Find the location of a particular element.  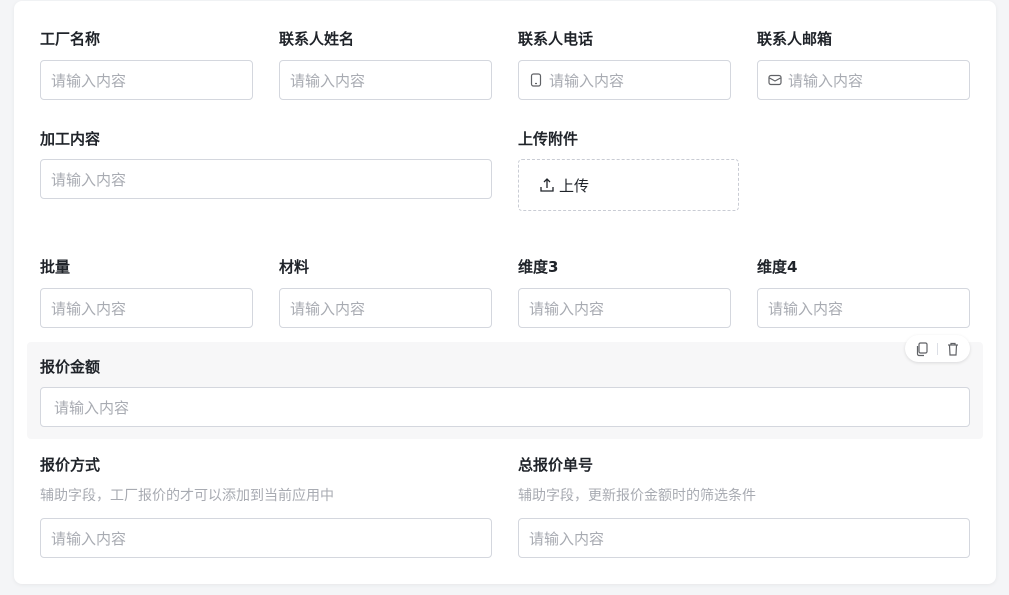

contact-email-label: 联系人邮箱 is located at coordinates (795, 39).